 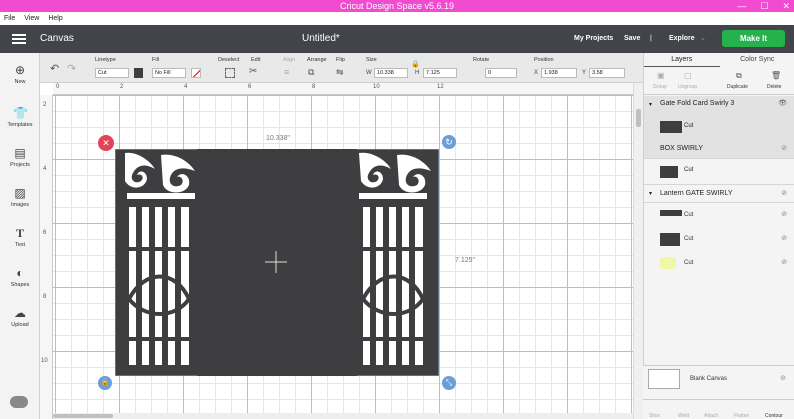 I want to click on height-input: 7.125, so click(x=440, y=73).